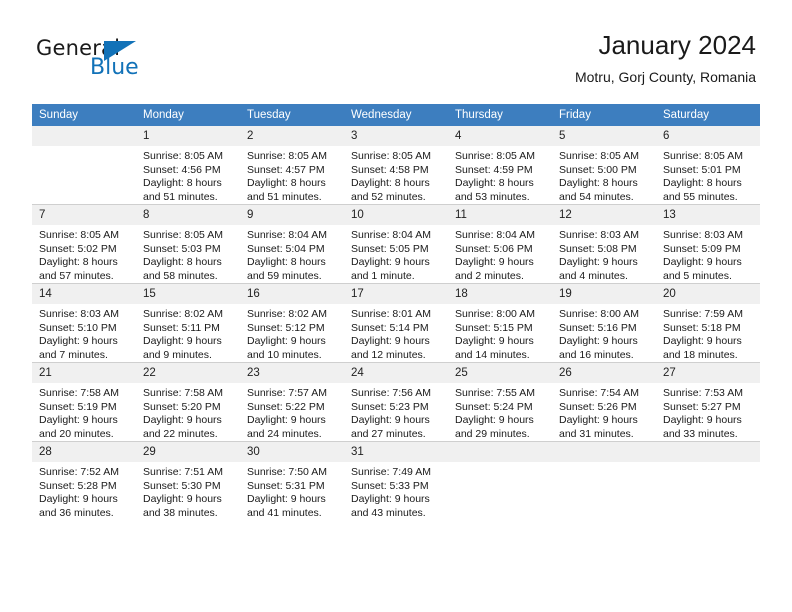  What do you see at coordinates (390, 485) in the screenshot?
I see `sunset-text: Sunset: 5:33 PM` at bounding box center [390, 485].